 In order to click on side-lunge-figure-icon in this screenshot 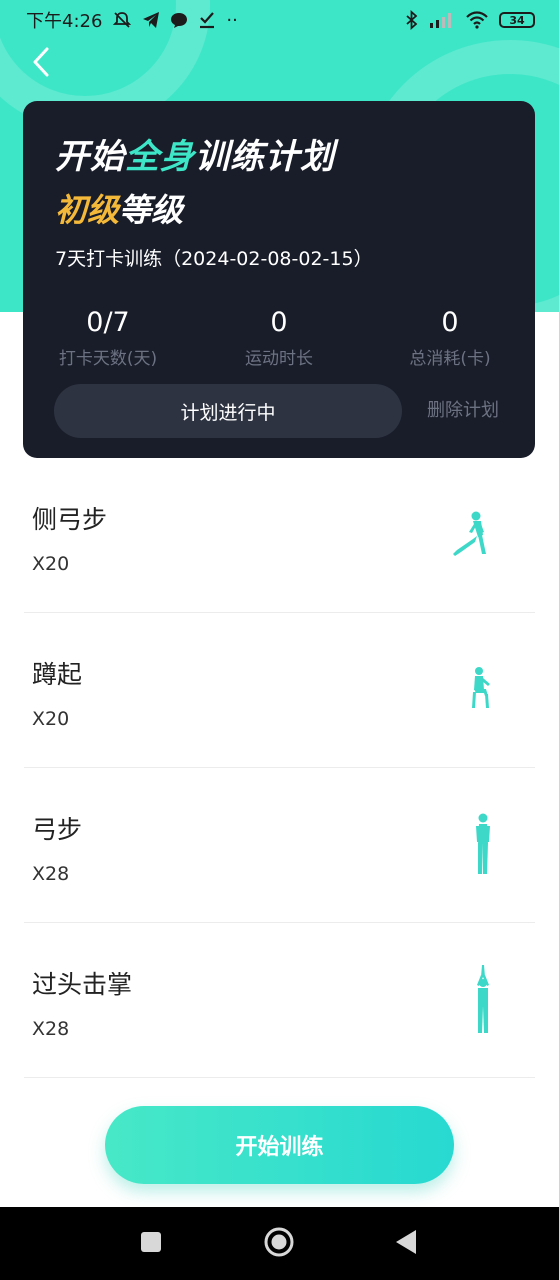, I will do `click(469, 533)`.